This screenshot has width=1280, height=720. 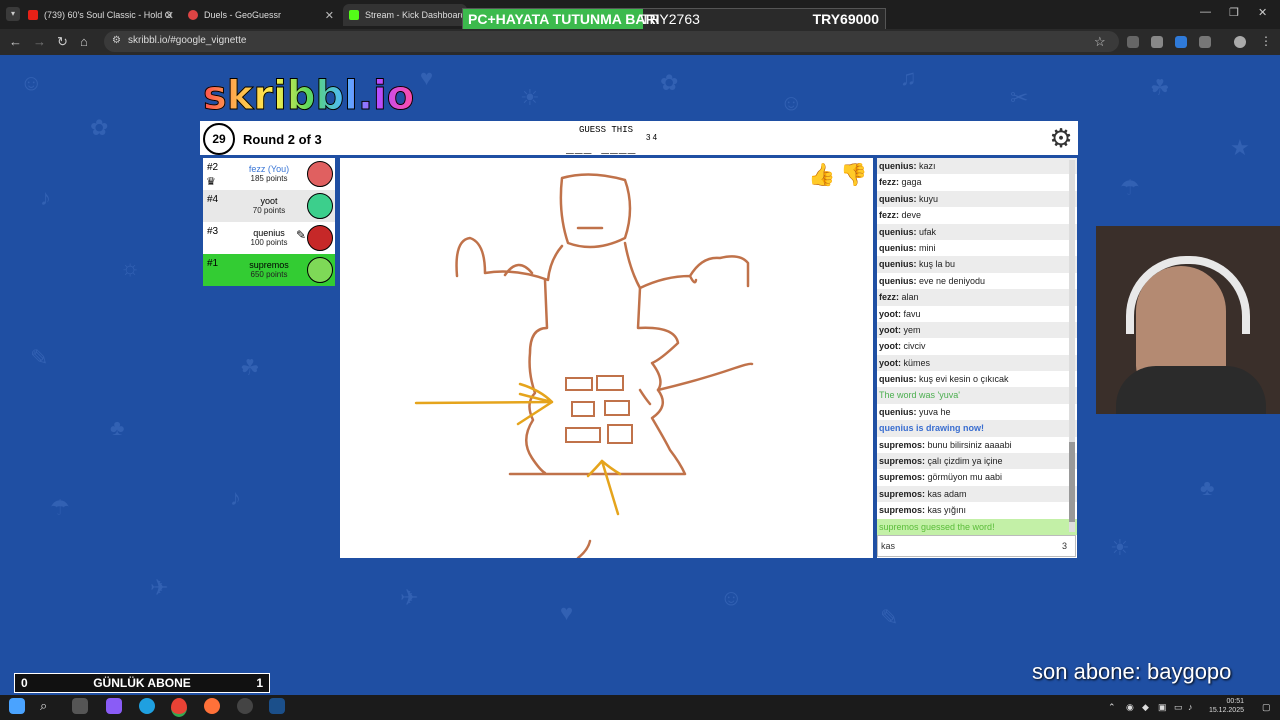 I want to click on edge-icon, so click(x=147, y=706).